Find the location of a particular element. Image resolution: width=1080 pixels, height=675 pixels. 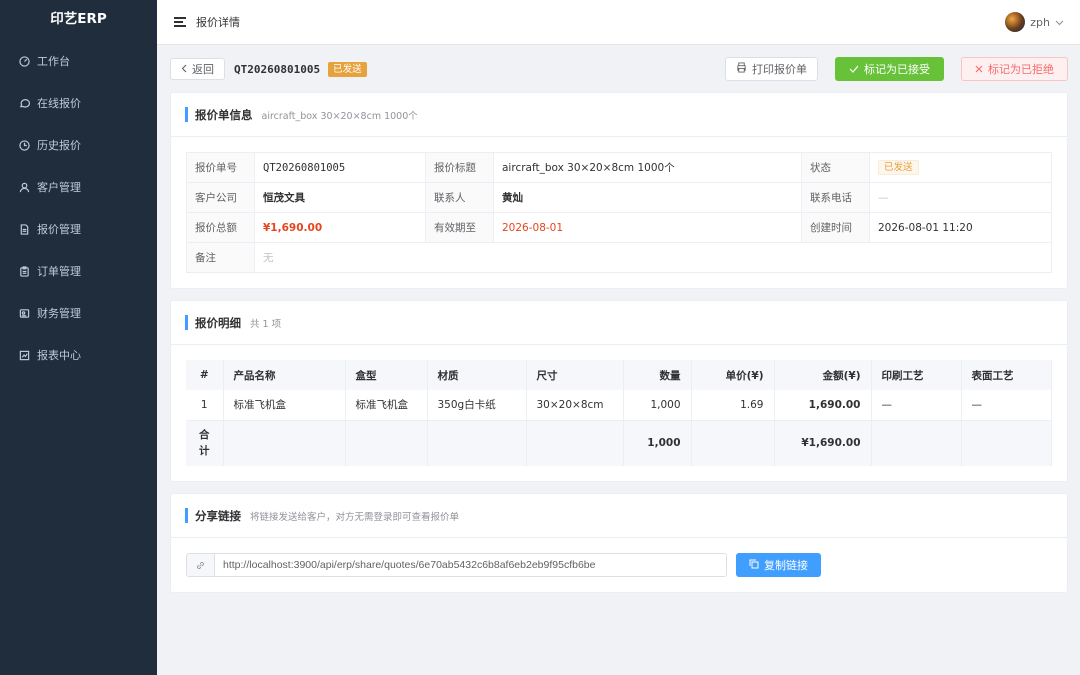

chart-icon is located at coordinates (24, 355).